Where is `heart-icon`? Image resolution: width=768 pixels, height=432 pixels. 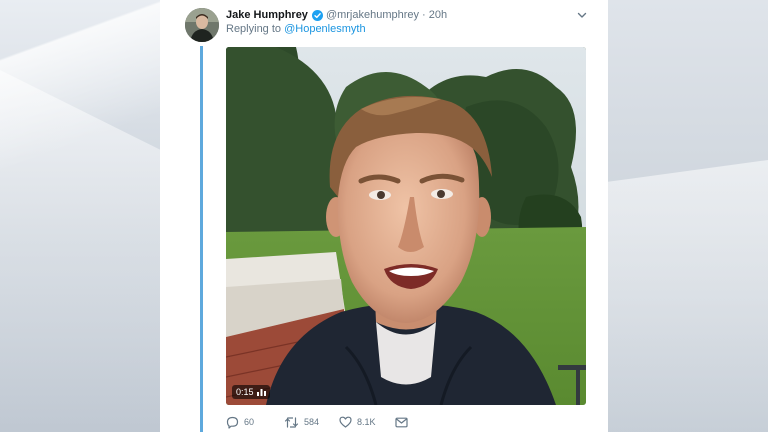 heart-icon is located at coordinates (345, 422).